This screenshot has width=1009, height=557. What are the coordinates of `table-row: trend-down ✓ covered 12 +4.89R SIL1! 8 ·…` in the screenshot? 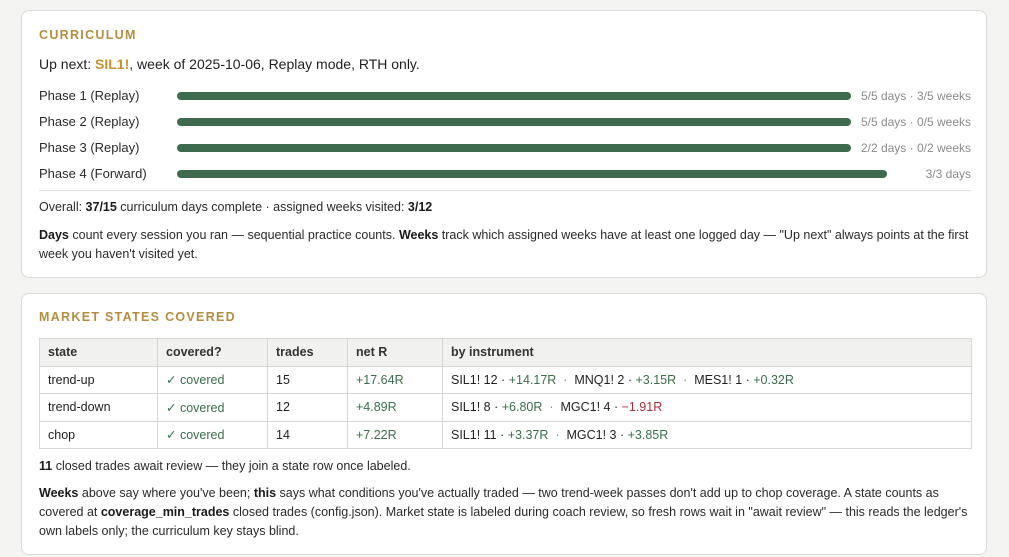 It's located at (505, 407).